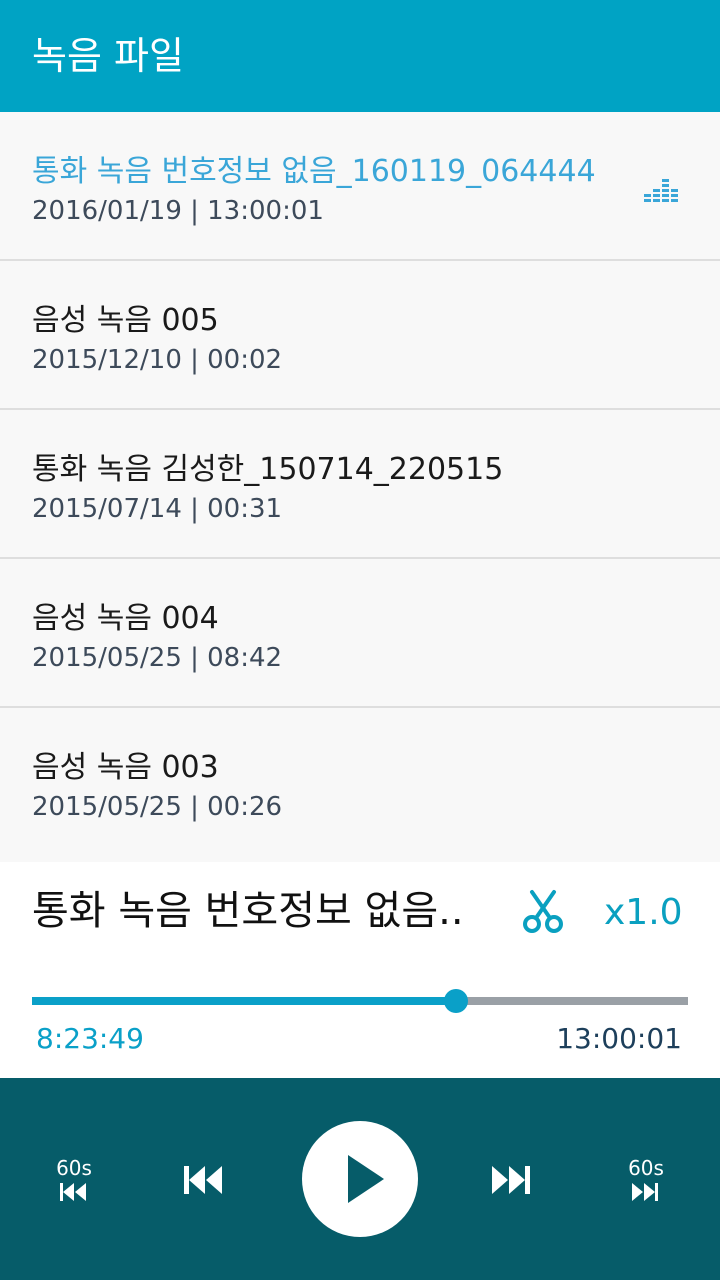 The image size is (720, 1280). What do you see at coordinates (178, 211) in the screenshot?
I see `recording-meta: 2016/01/19 | 13:00:01` at bounding box center [178, 211].